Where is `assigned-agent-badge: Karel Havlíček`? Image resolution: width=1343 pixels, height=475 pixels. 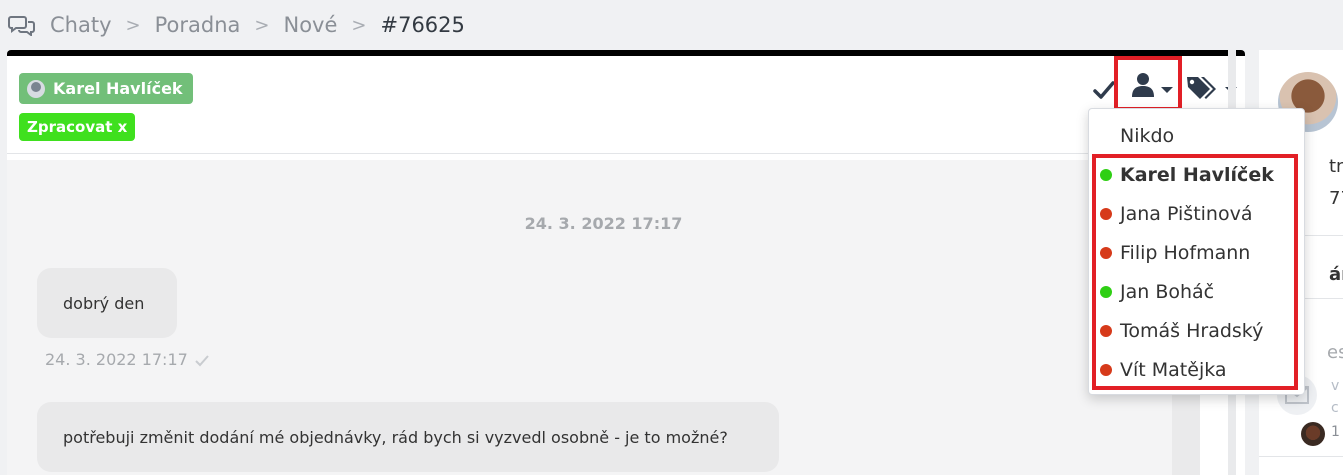
assigned-agent-badge: Karel Havlíček is located at coordinates (106, 88).